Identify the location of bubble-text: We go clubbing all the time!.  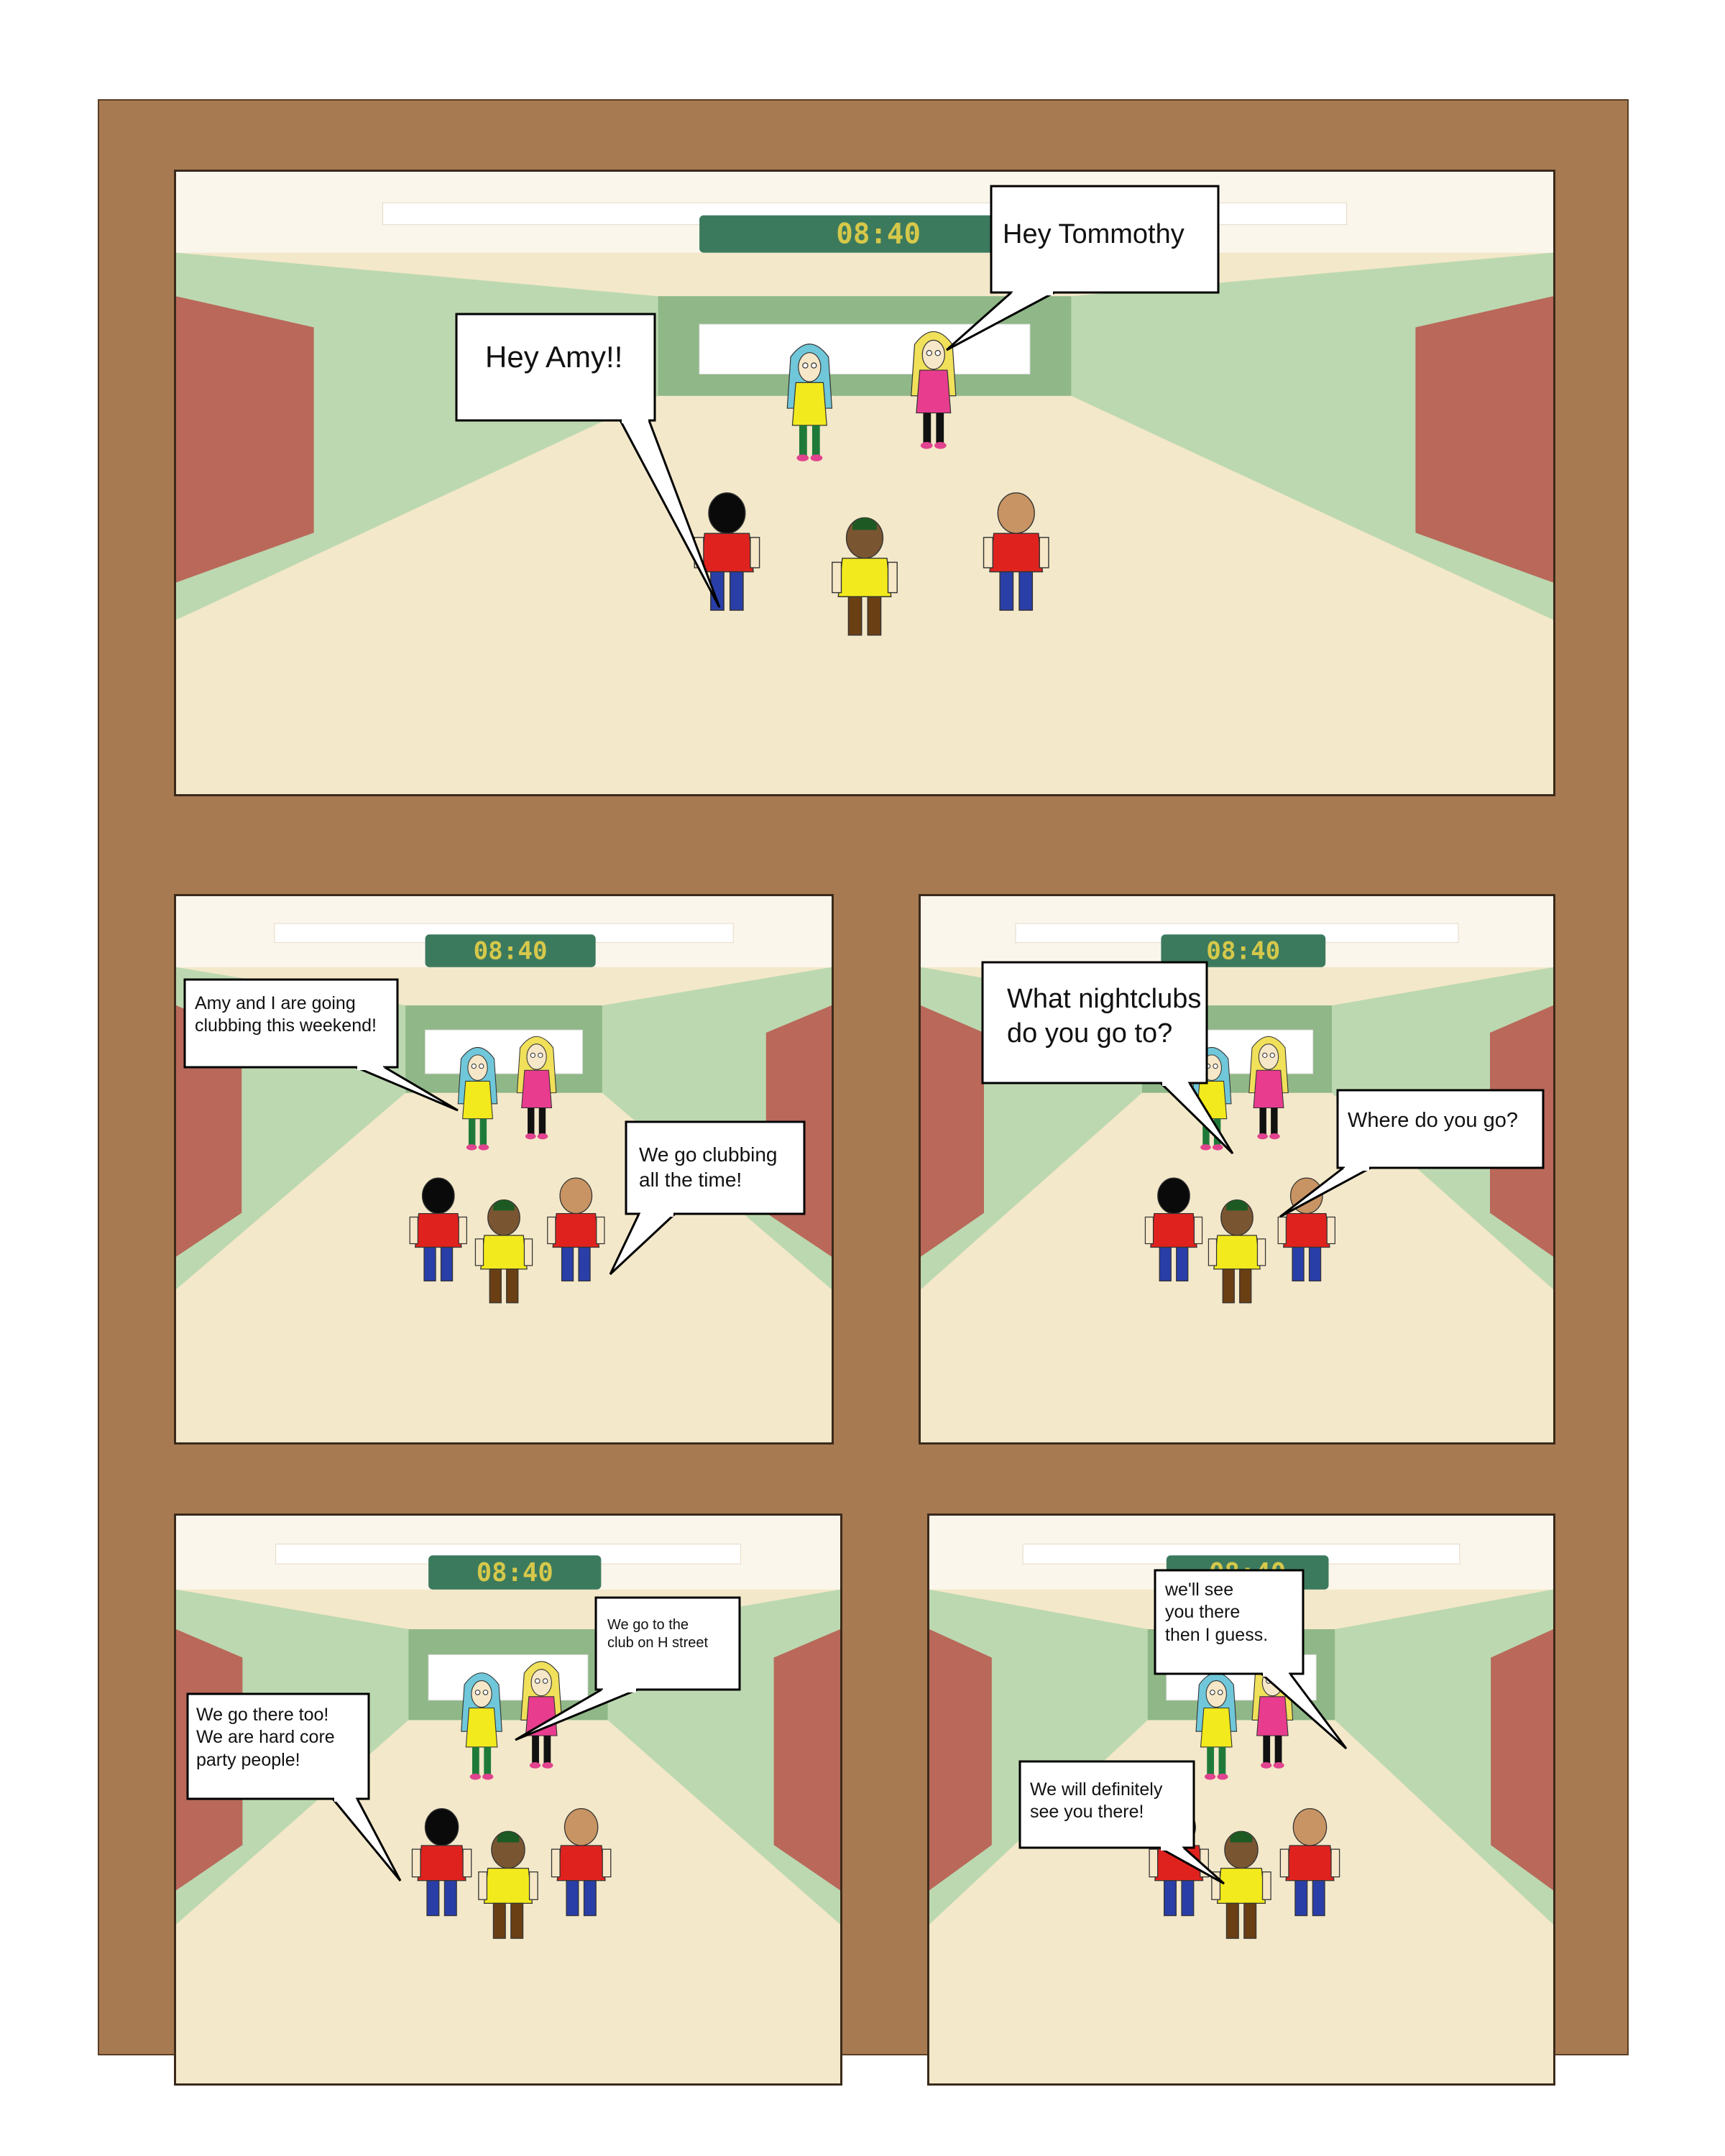
(708, 1167).